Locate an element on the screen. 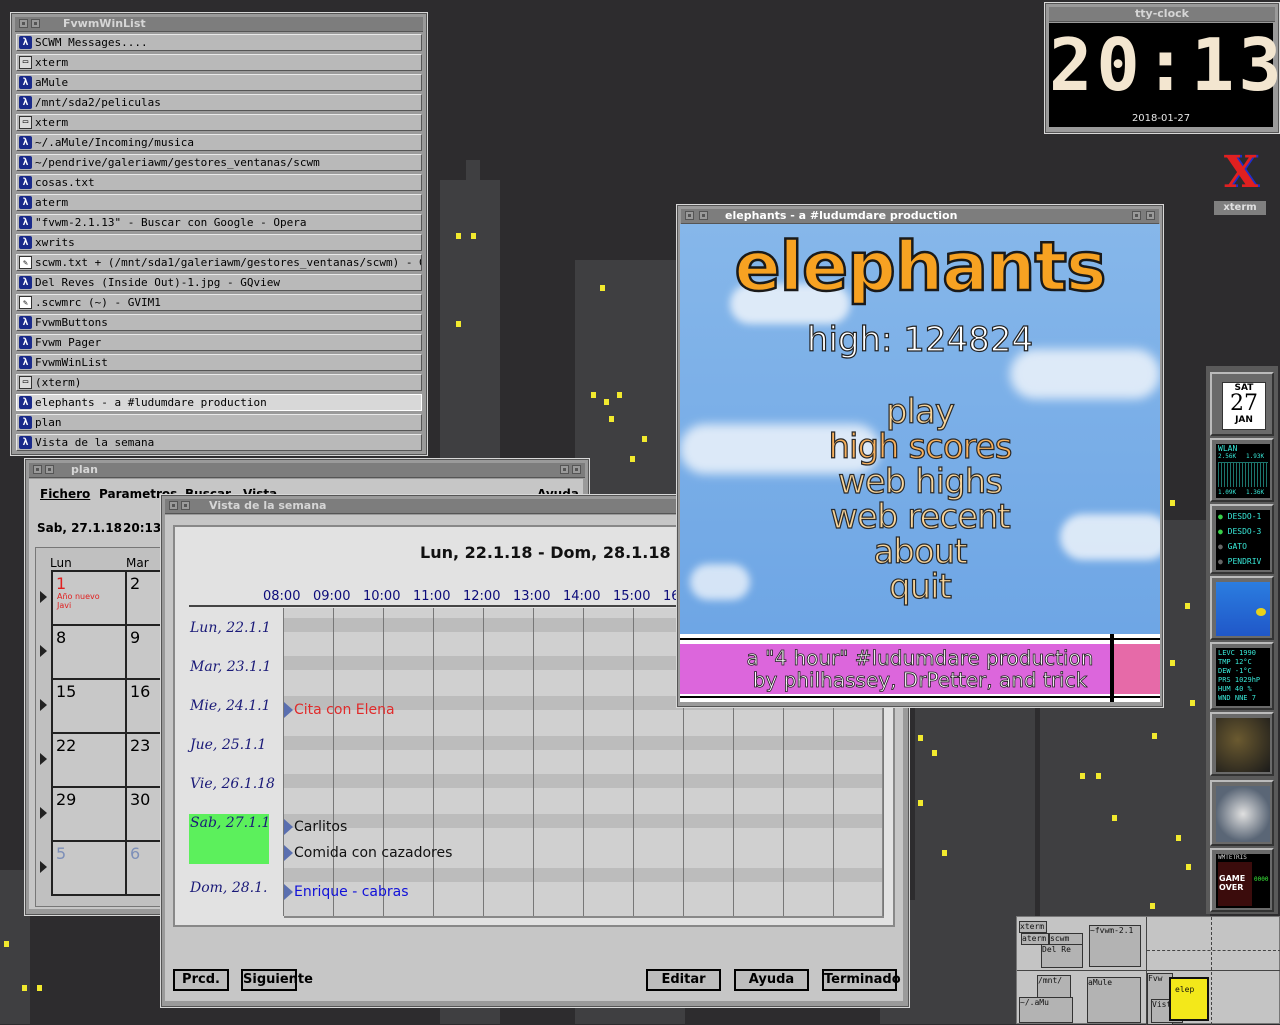  done-button: Terminado is located at coordinates (861, 980).